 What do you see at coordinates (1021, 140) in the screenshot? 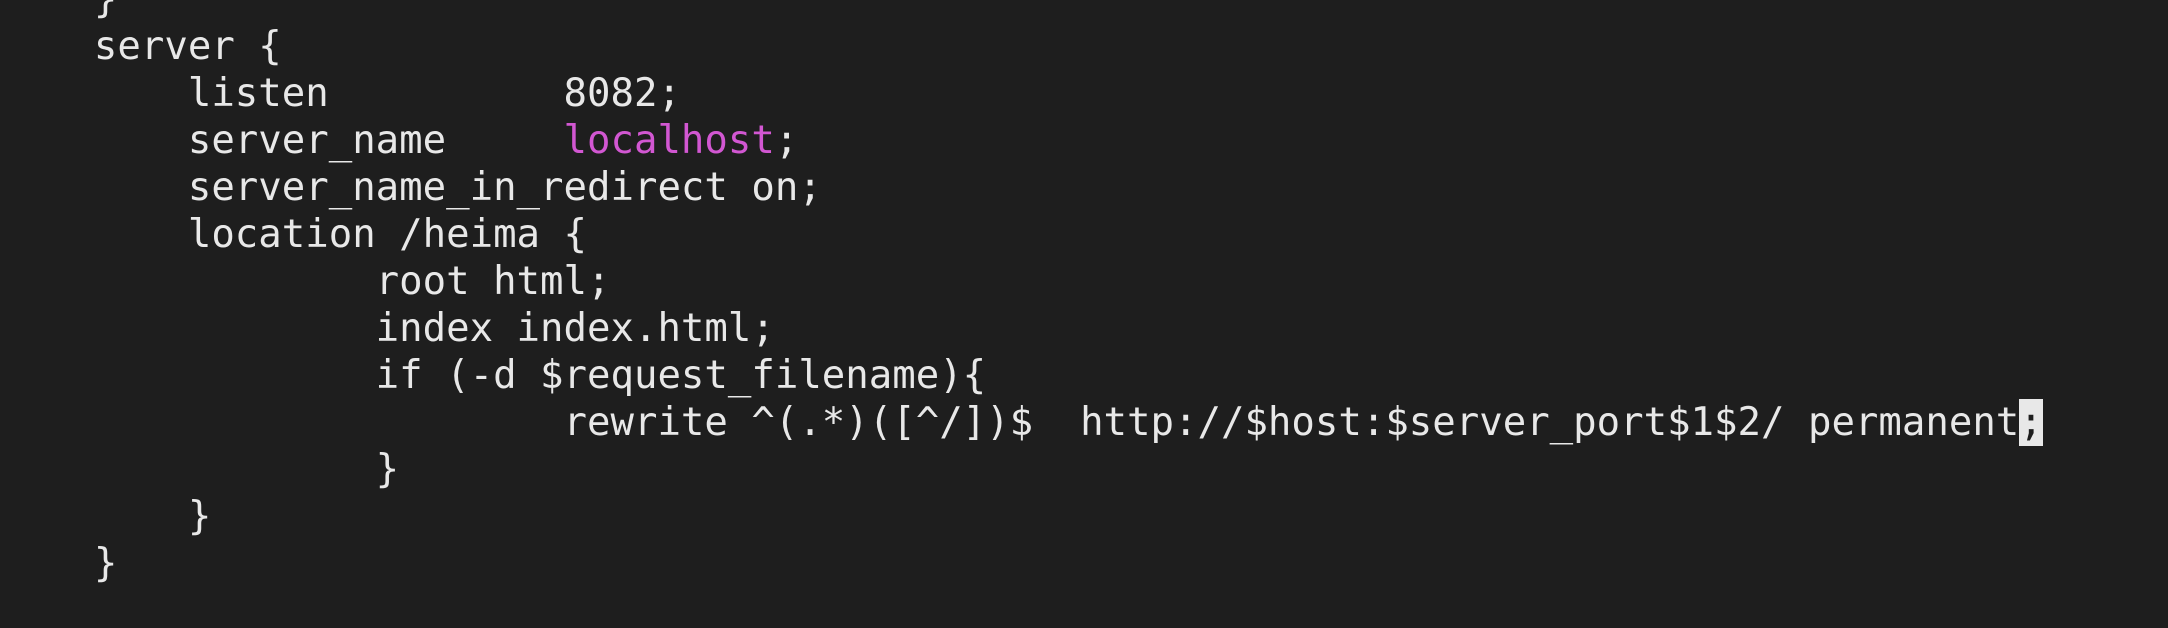
I see `code-line: server_name localhost;` at bounding box center [1021, 140].